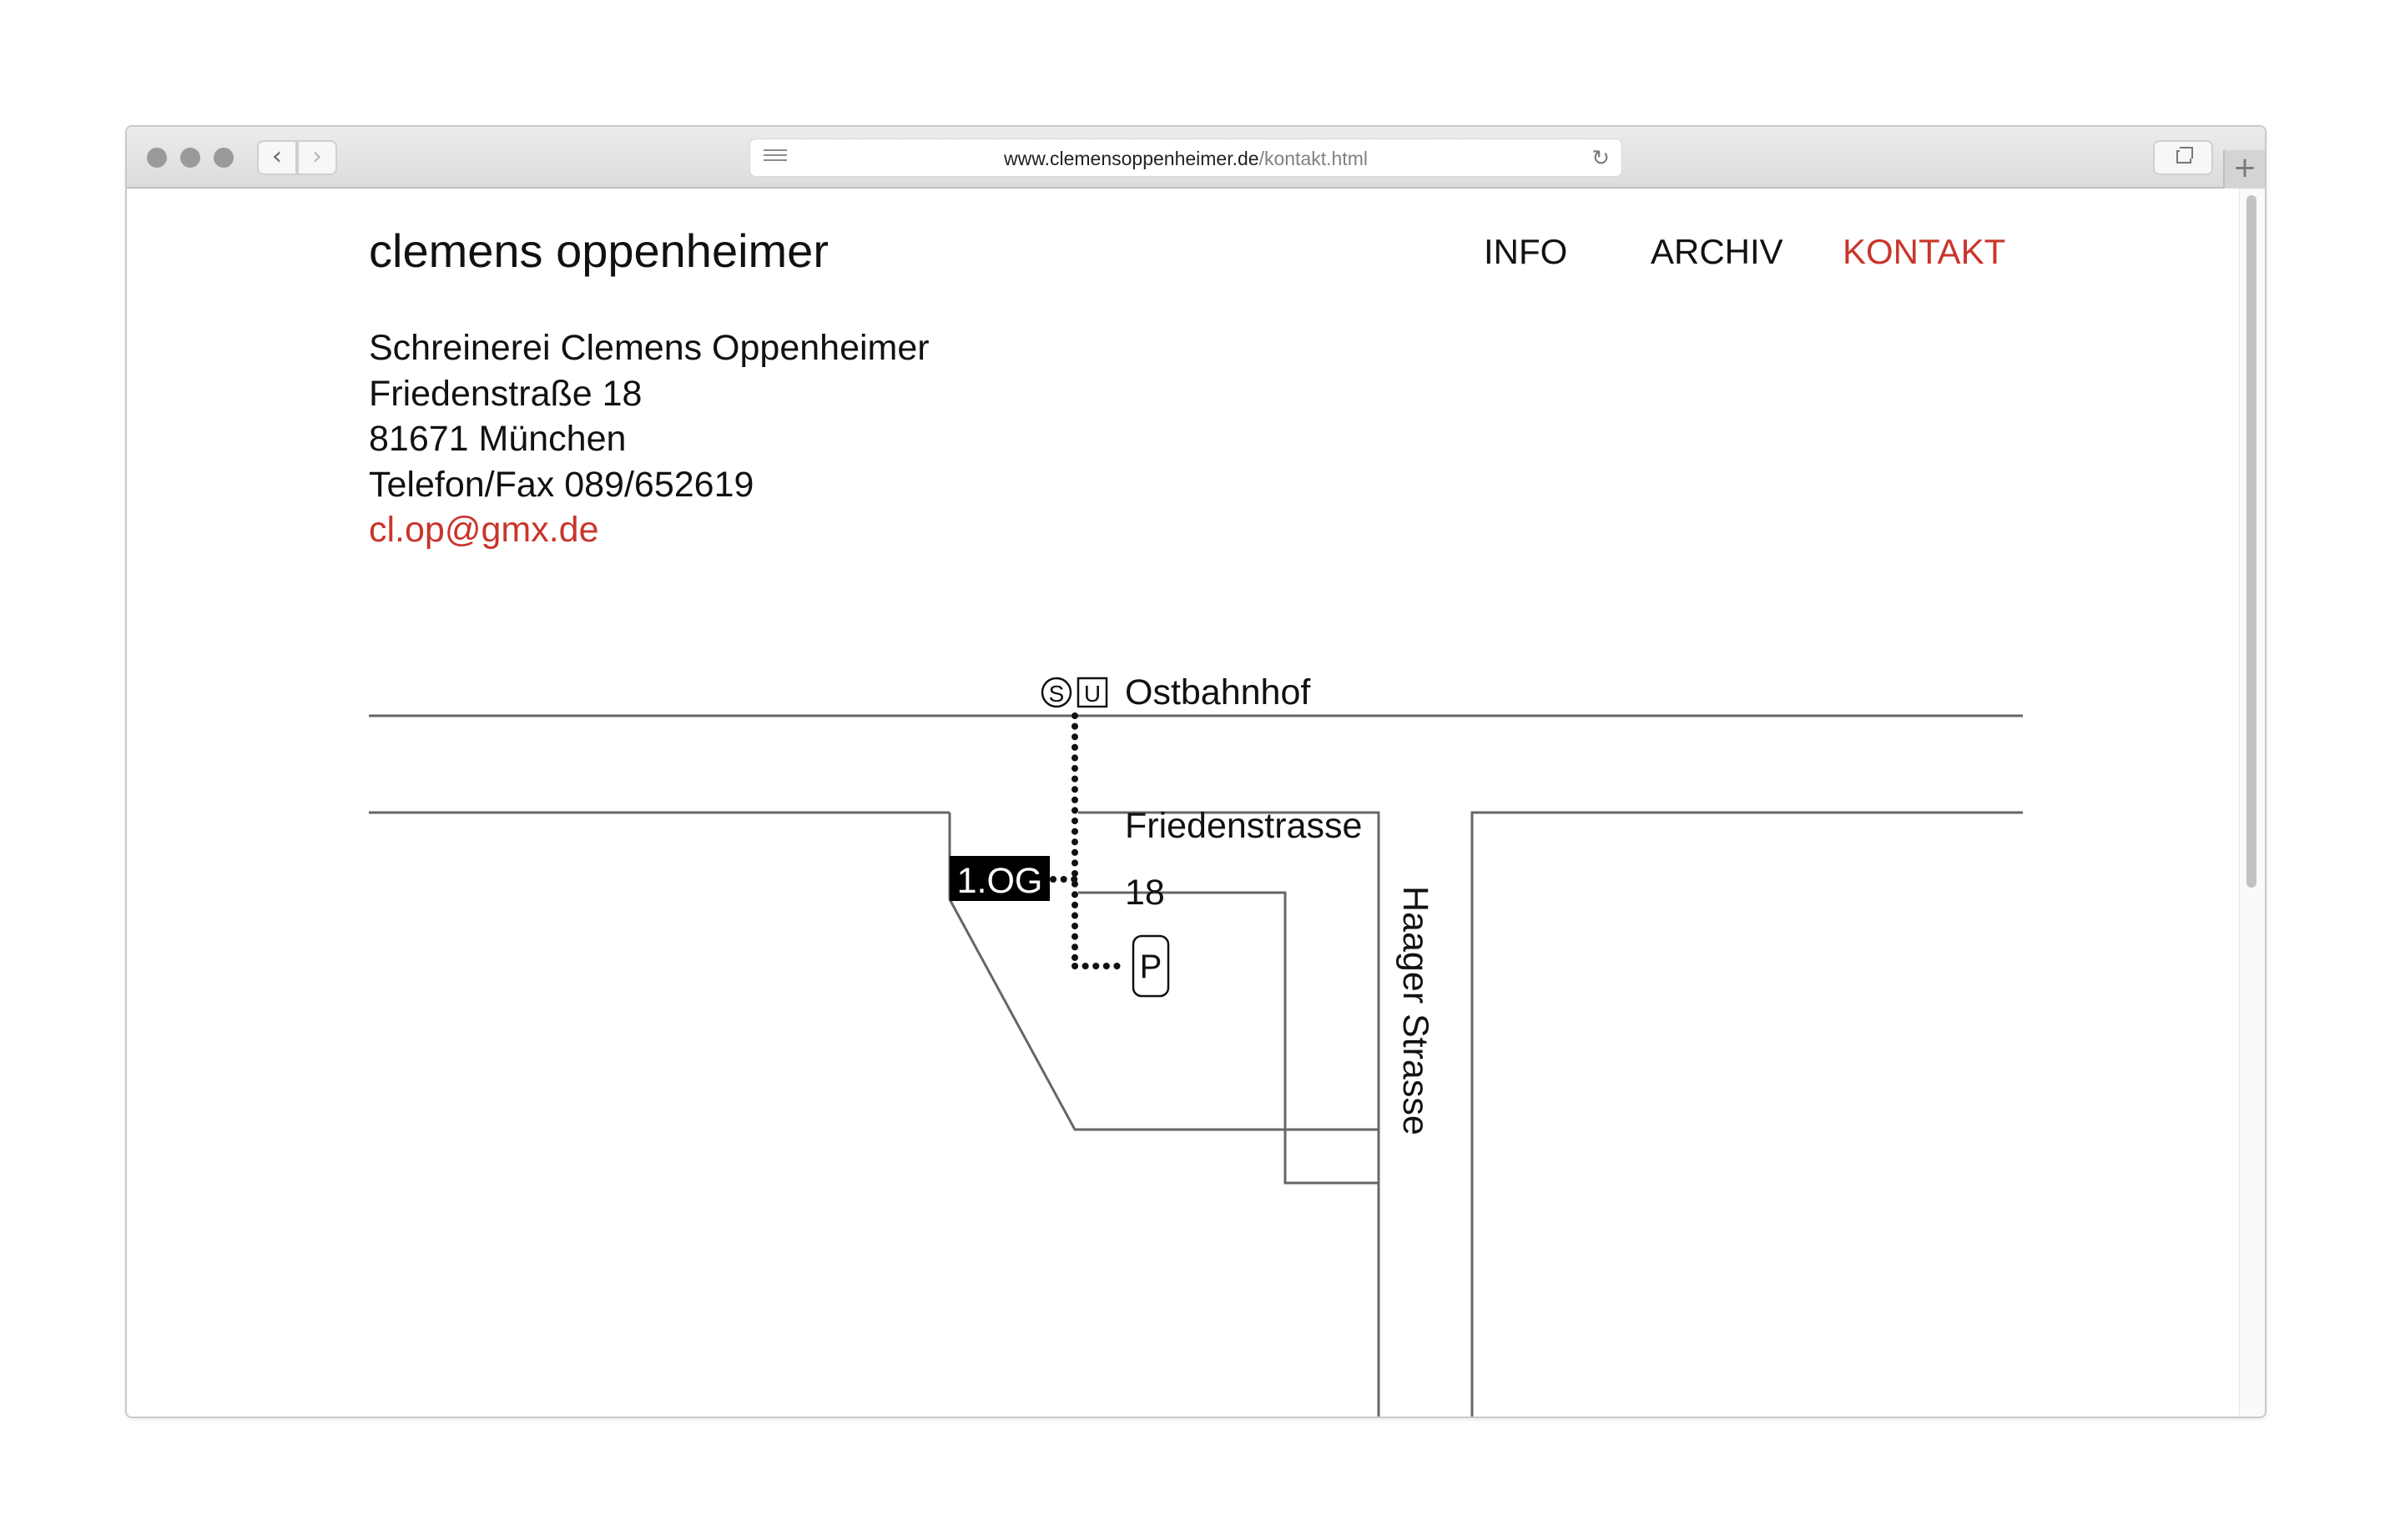 Image resolution: width=2385 pixels, height=1540 pixels. I want to click on url-path: /kontakt.html, so click(1313, 158).